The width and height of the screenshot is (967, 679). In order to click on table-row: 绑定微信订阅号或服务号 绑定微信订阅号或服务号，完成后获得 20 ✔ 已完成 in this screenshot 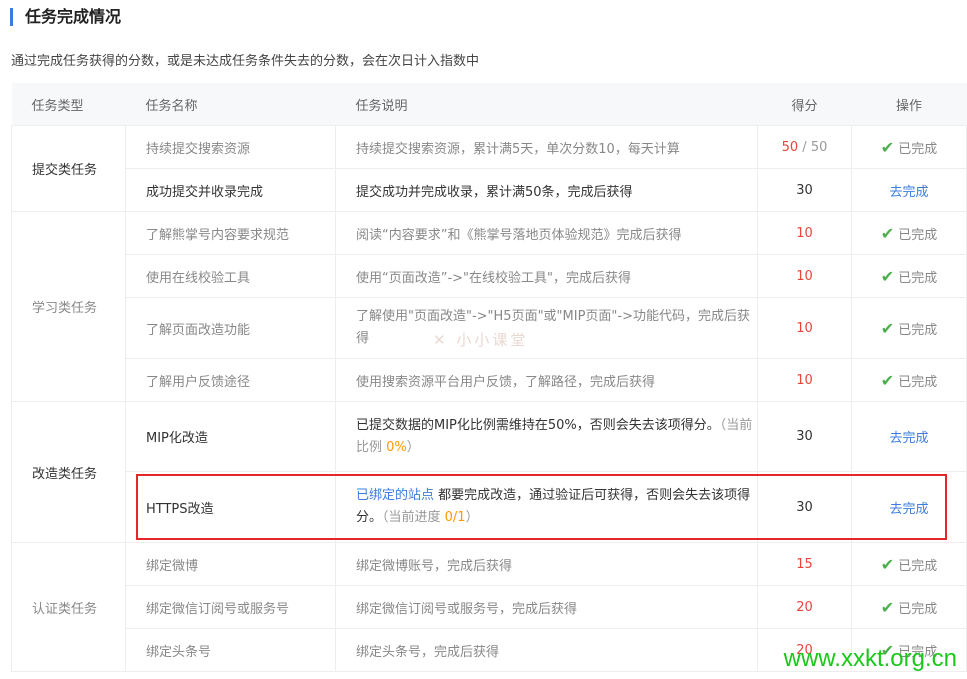, I will do `click(489, 607)`.